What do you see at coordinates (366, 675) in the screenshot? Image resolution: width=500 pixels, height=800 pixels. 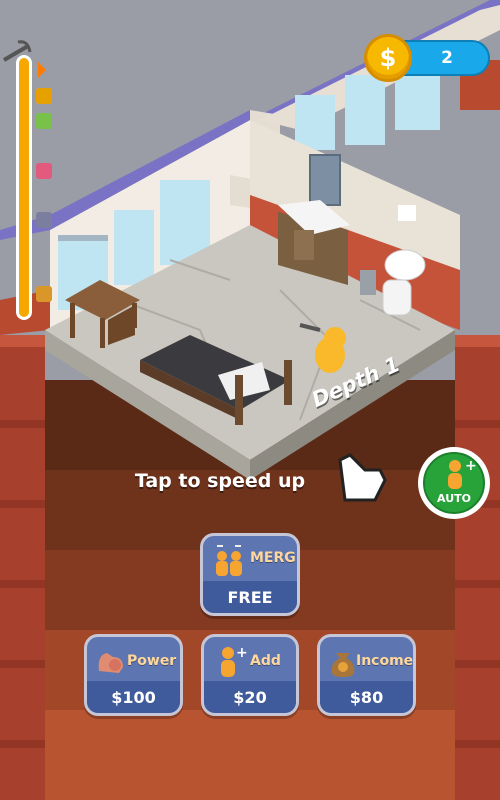 I see `income-button: Income $80` at bounding box center [366, 675].